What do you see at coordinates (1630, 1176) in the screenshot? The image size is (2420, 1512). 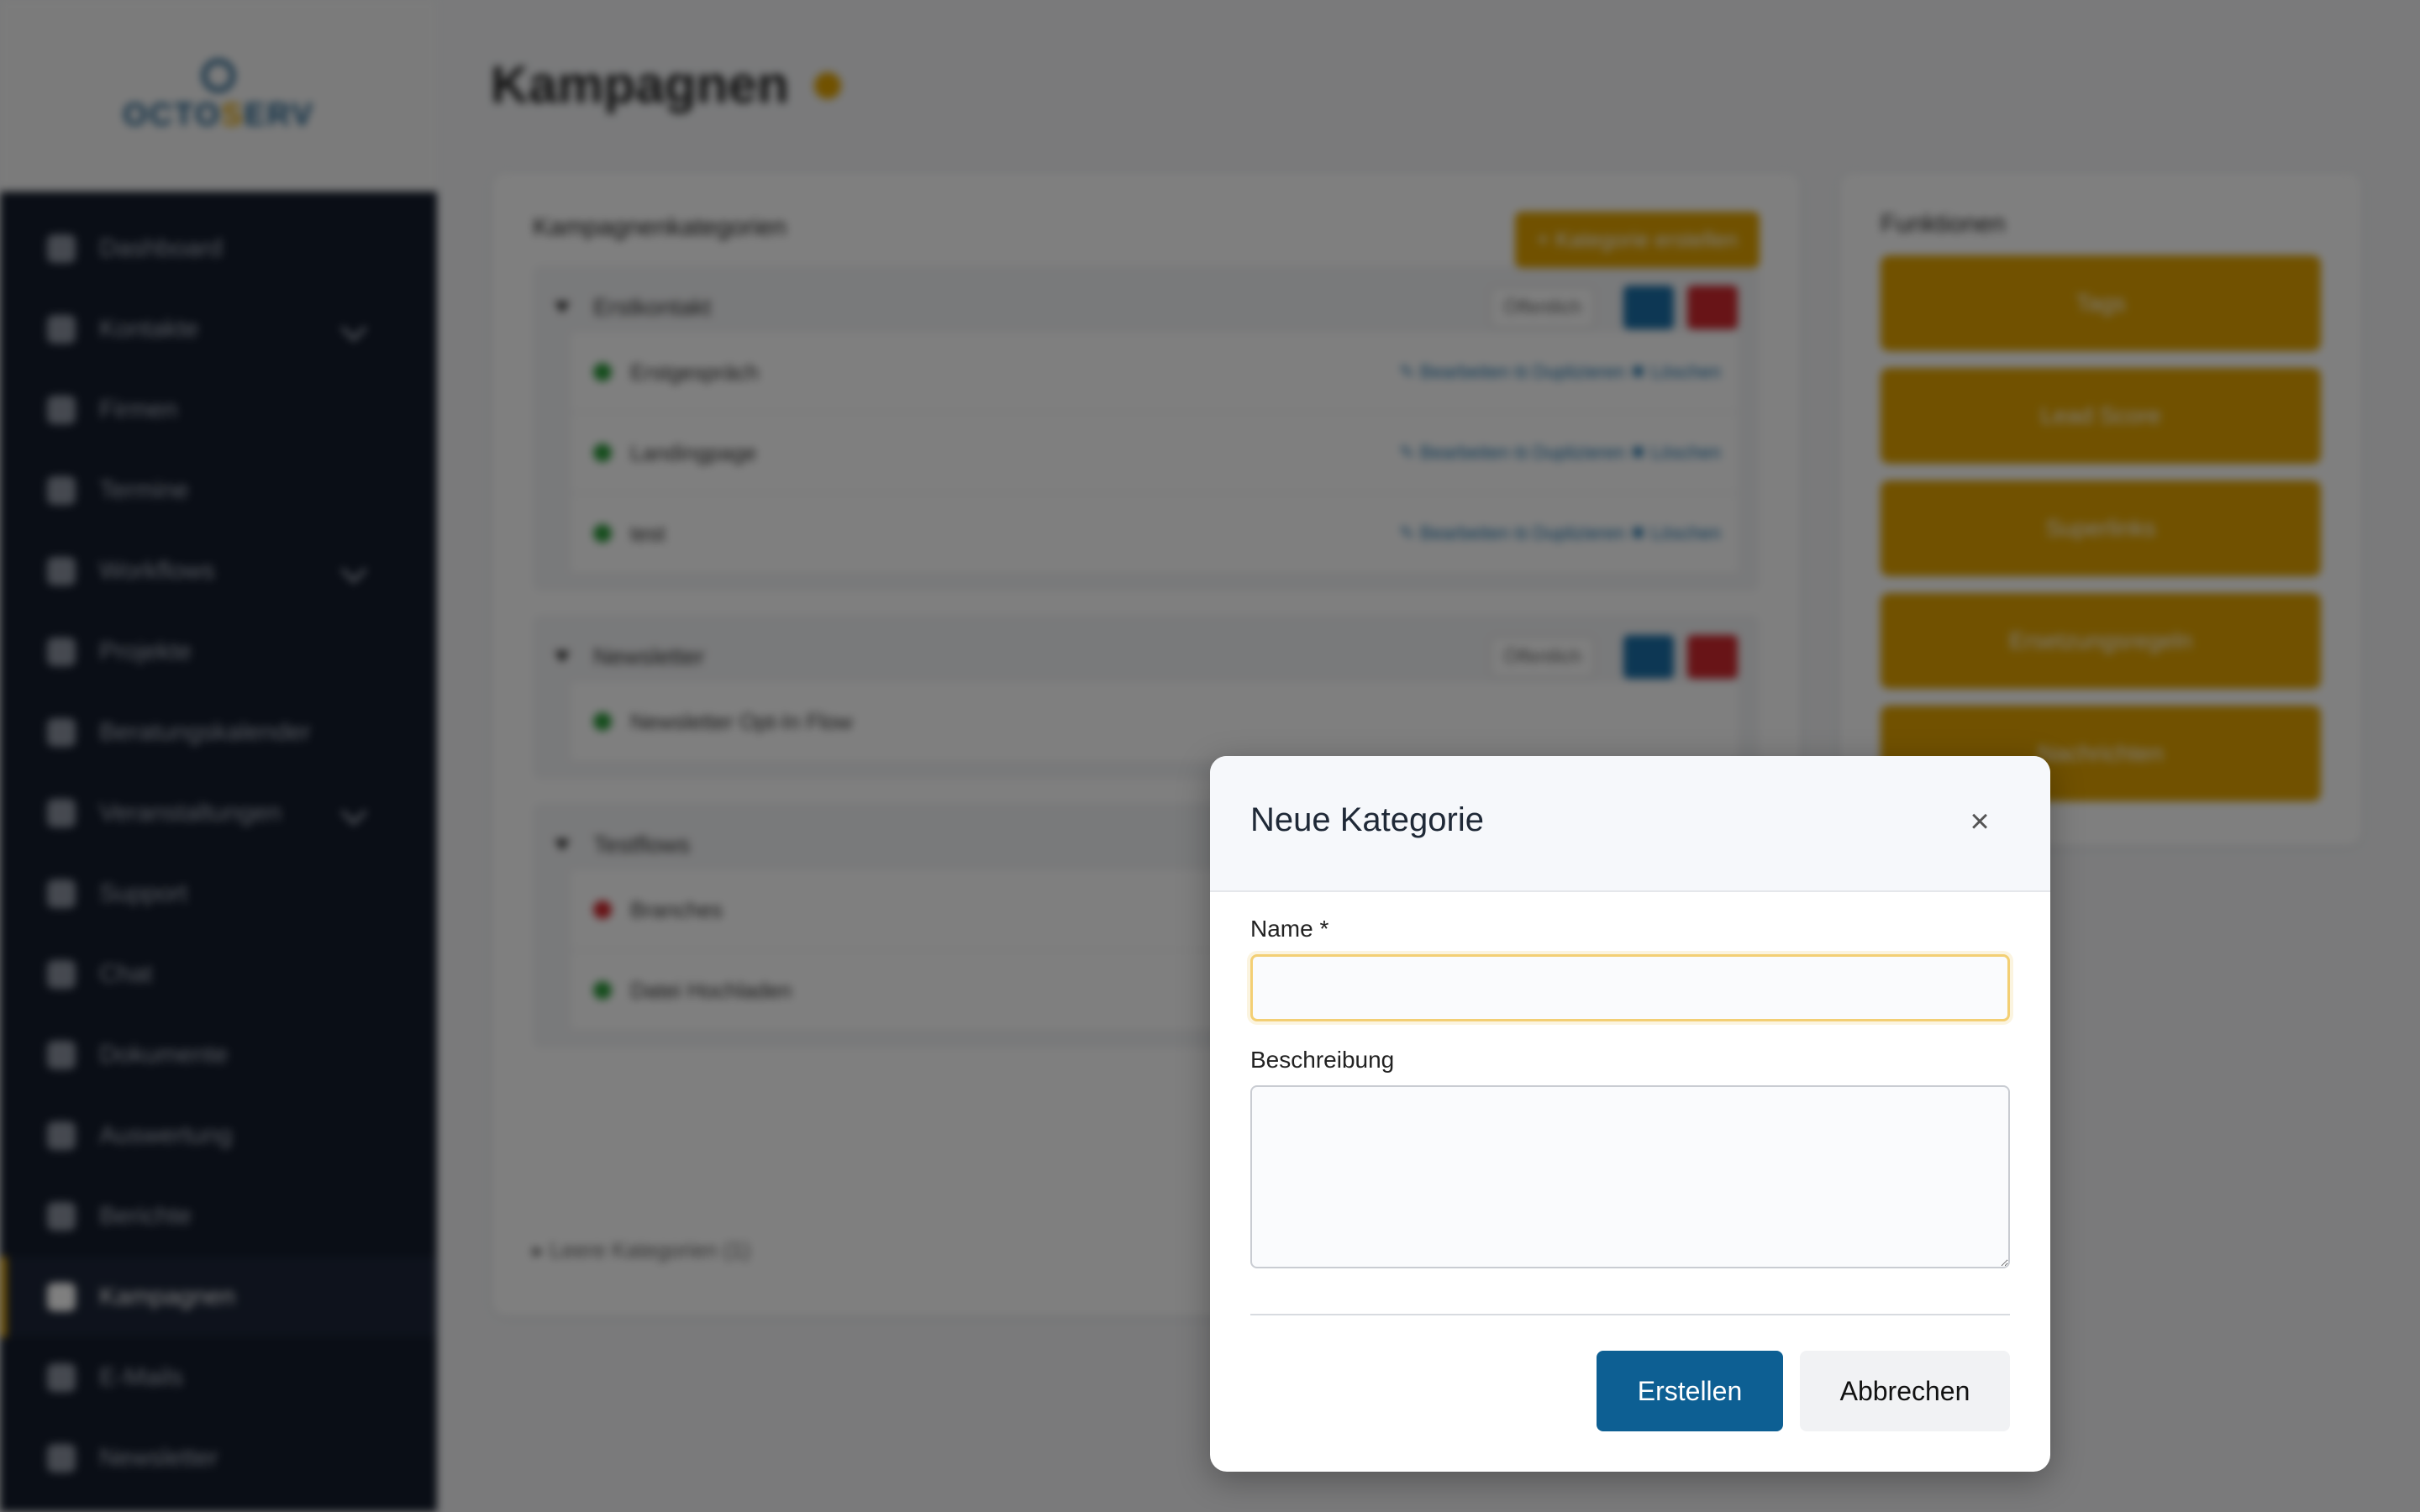 I see `description-textarea` at bounding box center [1630, 1176].